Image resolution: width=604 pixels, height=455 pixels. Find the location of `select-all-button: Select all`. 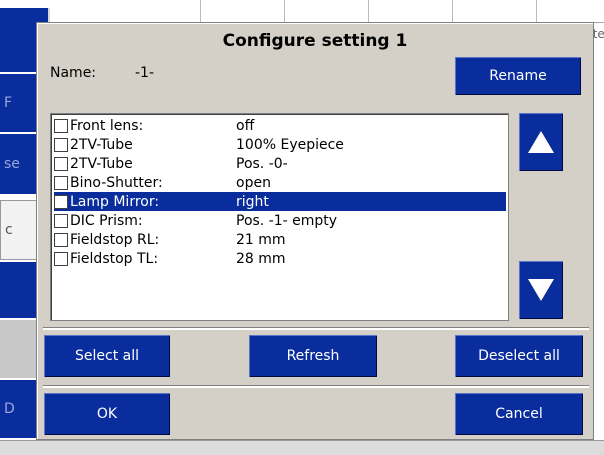

select-all-button: Select all is located at coordinates (107, 356).